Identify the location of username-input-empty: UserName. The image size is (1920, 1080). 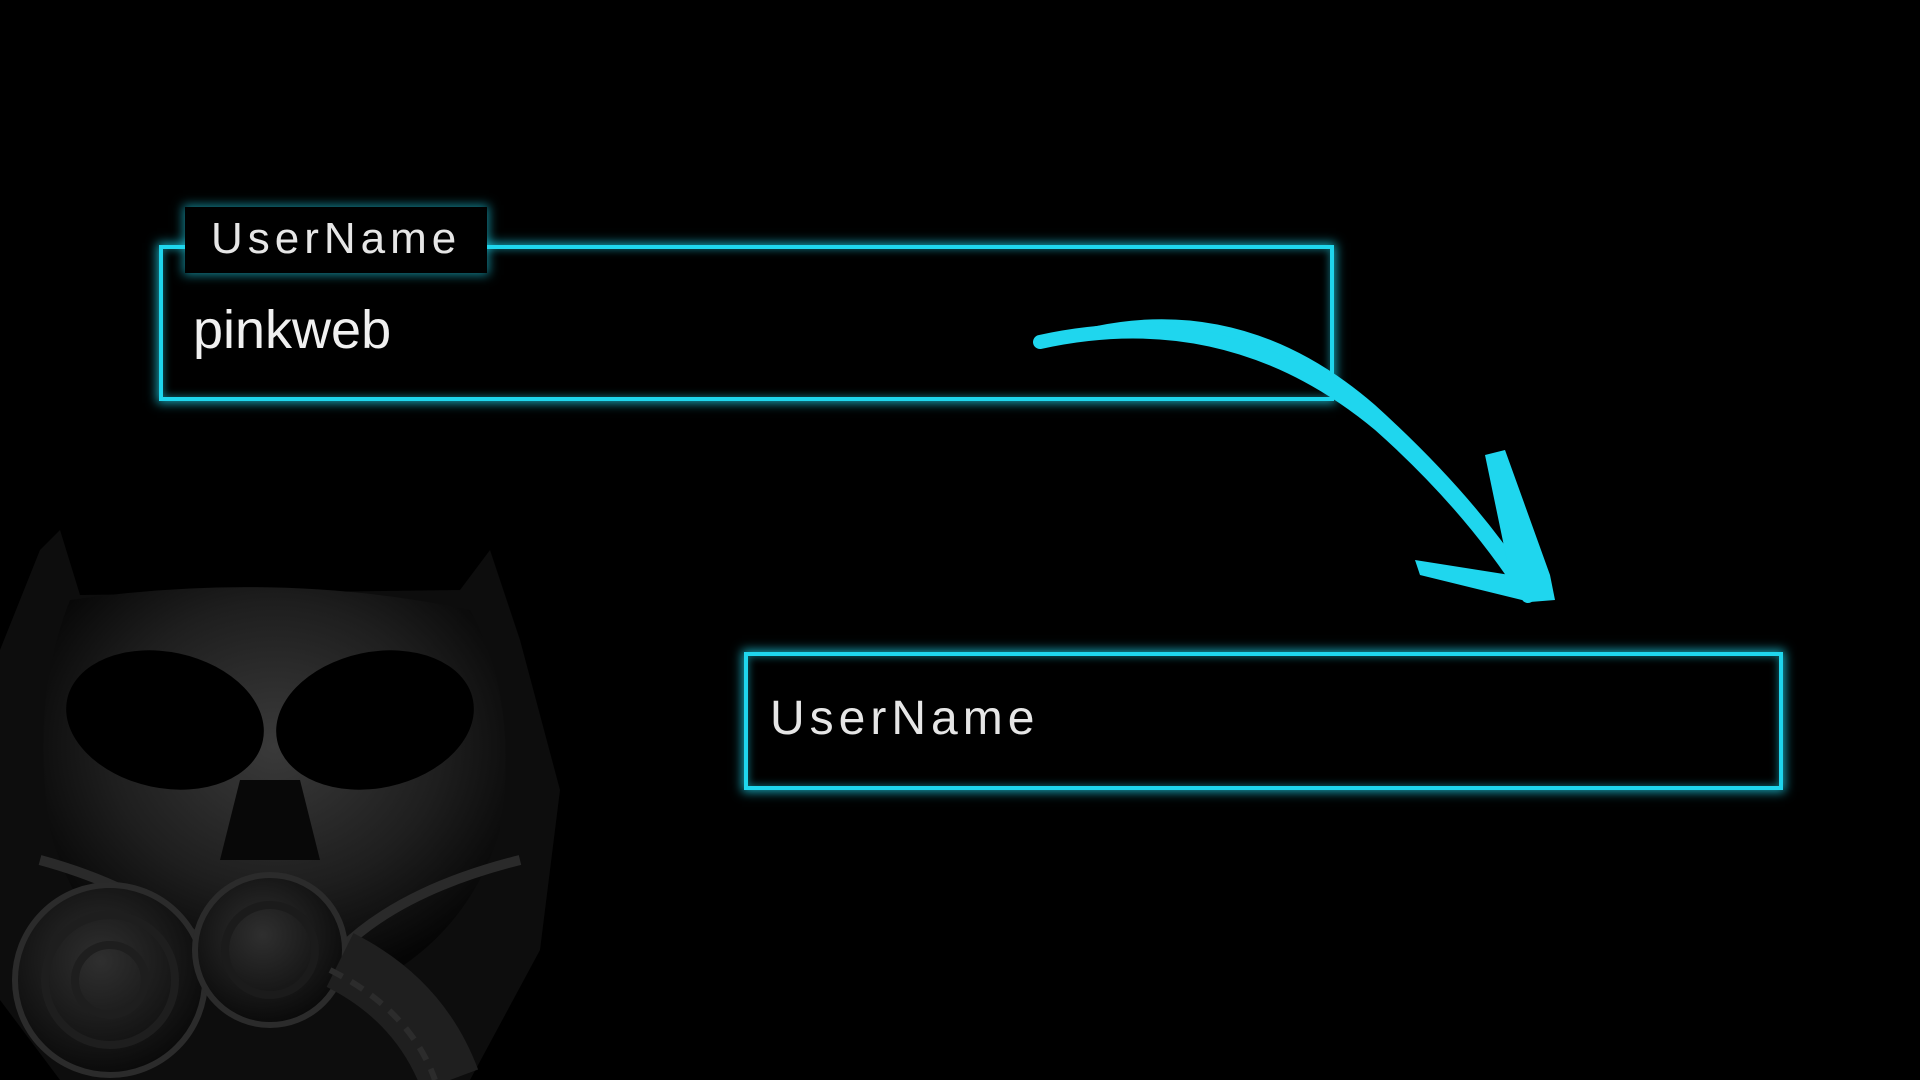
(1263, 721).